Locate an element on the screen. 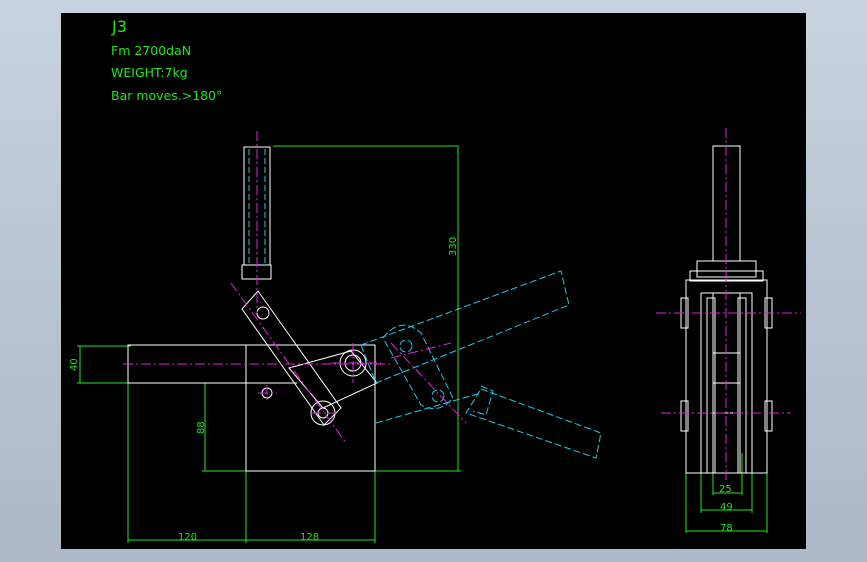 Image resolution: width=867 pixels, height=562 pixels. dim-49: 49 is located at coordinates (726, 507).